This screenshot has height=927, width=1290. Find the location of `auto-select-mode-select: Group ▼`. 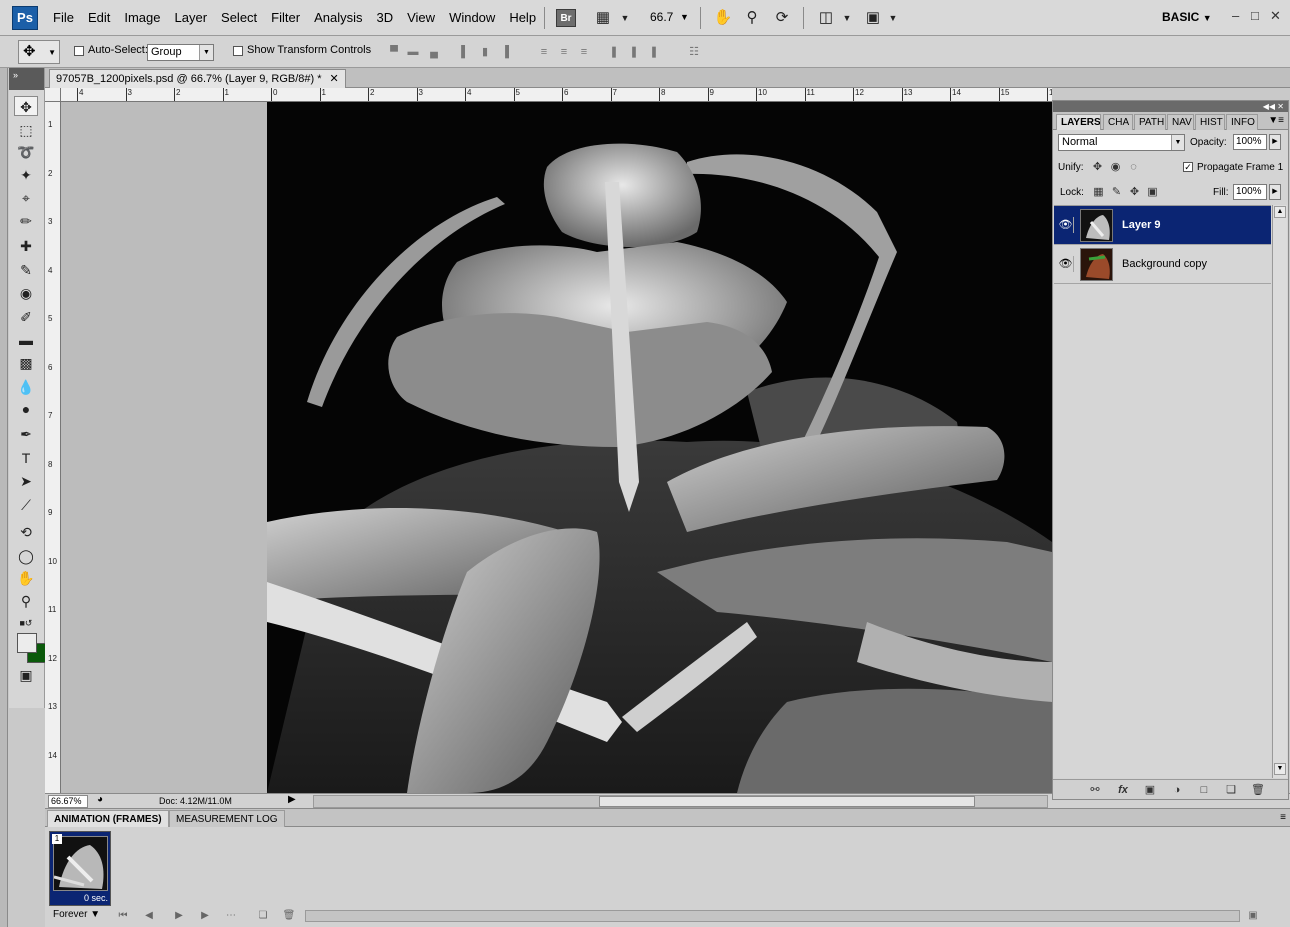

auto-select-mode-select: Group ▼ is located at coordinates (180, 52).